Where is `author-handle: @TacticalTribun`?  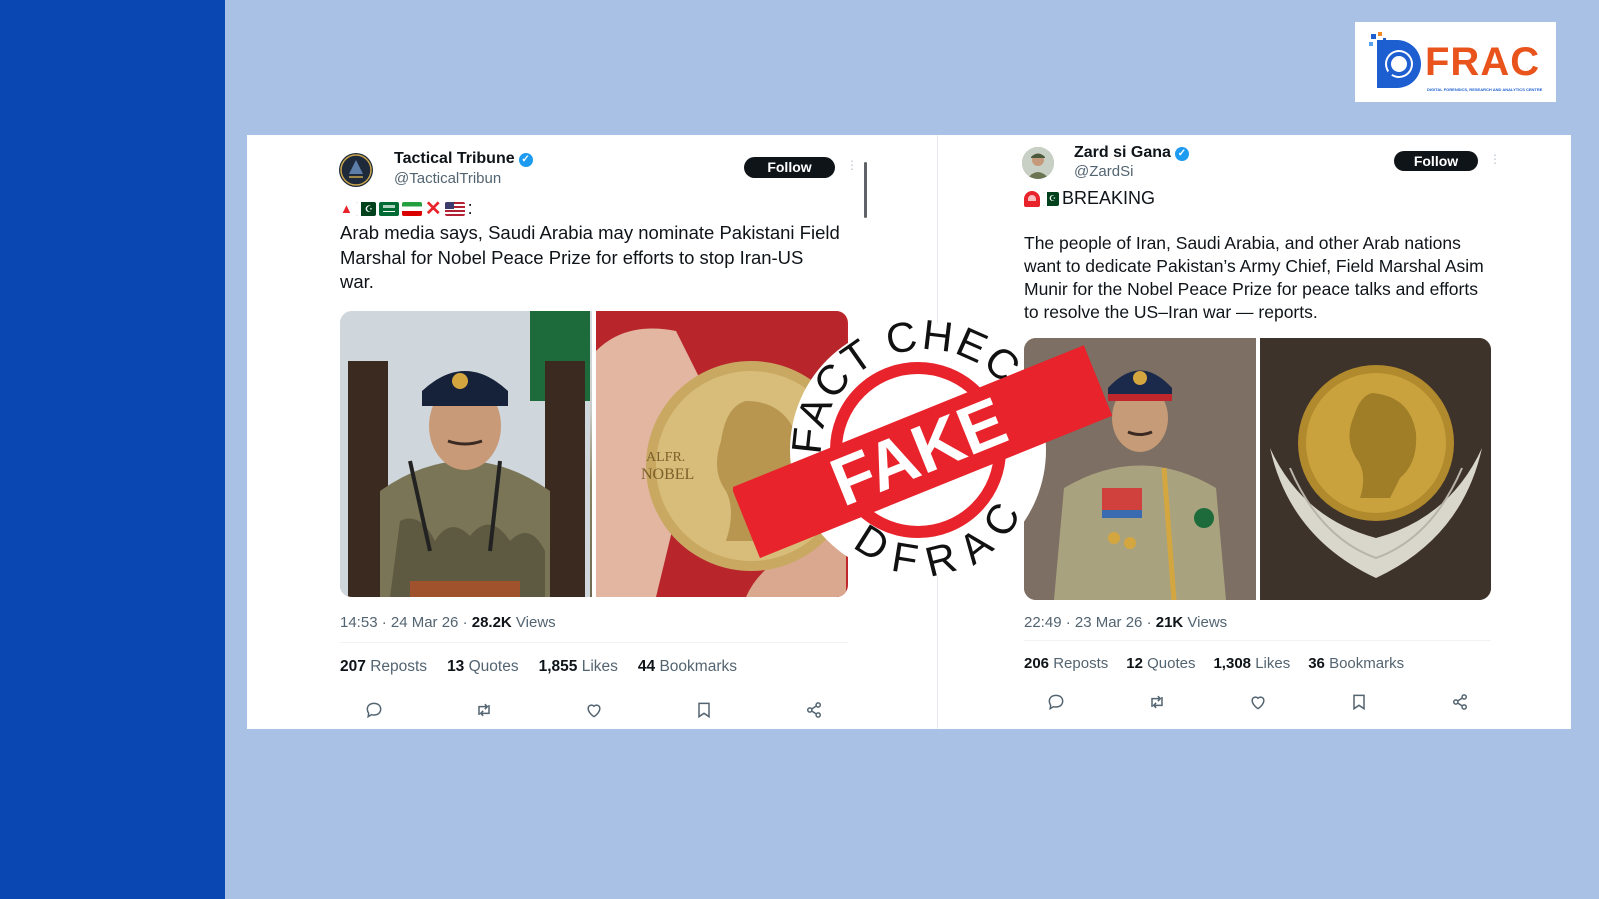
author-handle: @TacticalTribun is located at coordinates (447, 178).